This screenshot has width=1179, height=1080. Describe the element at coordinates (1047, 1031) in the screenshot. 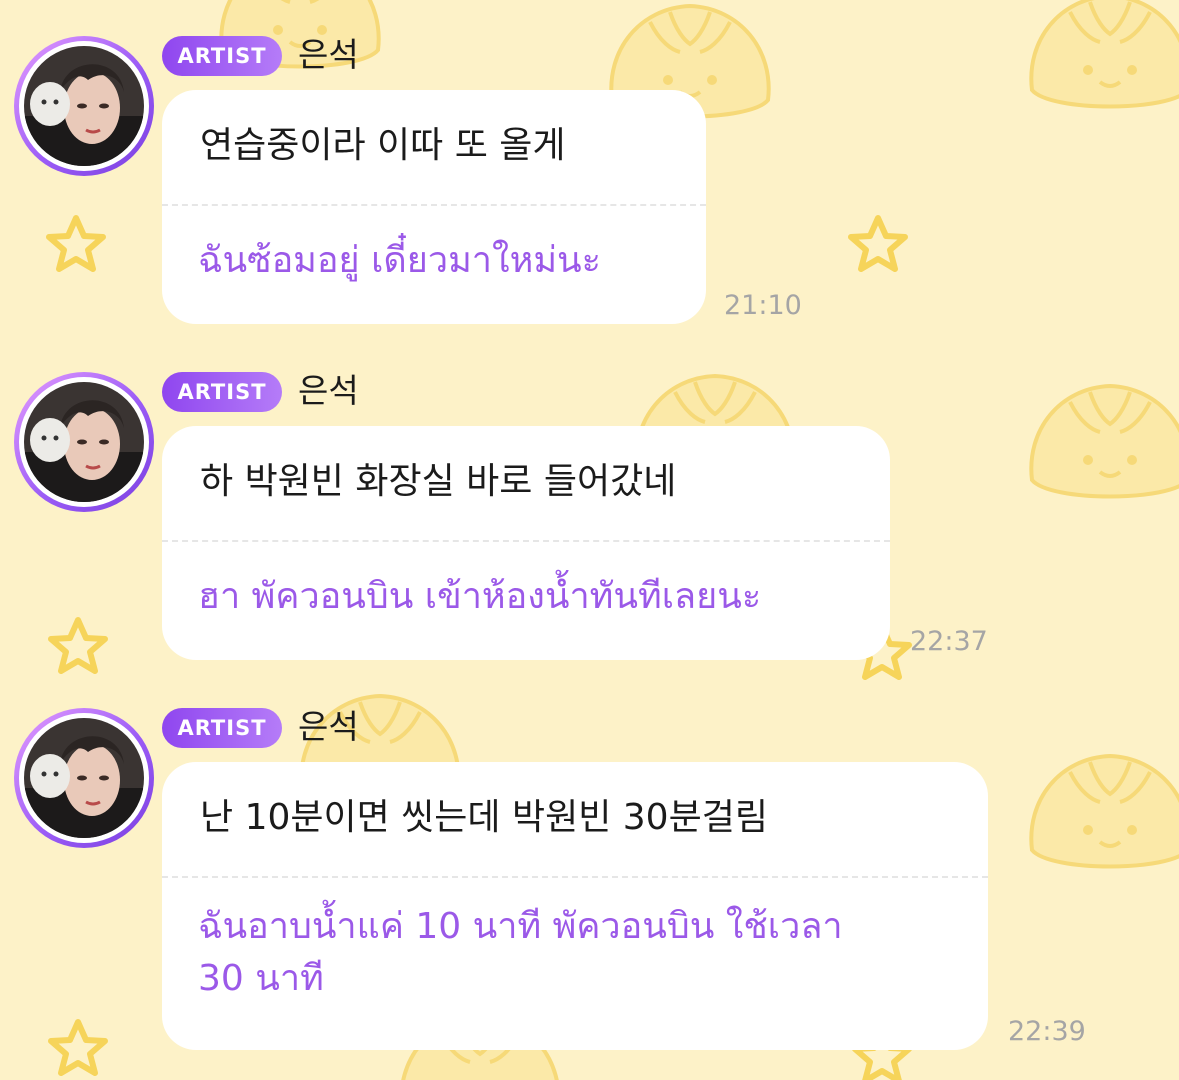

I see `message-timestamp: 22:39` at that location.